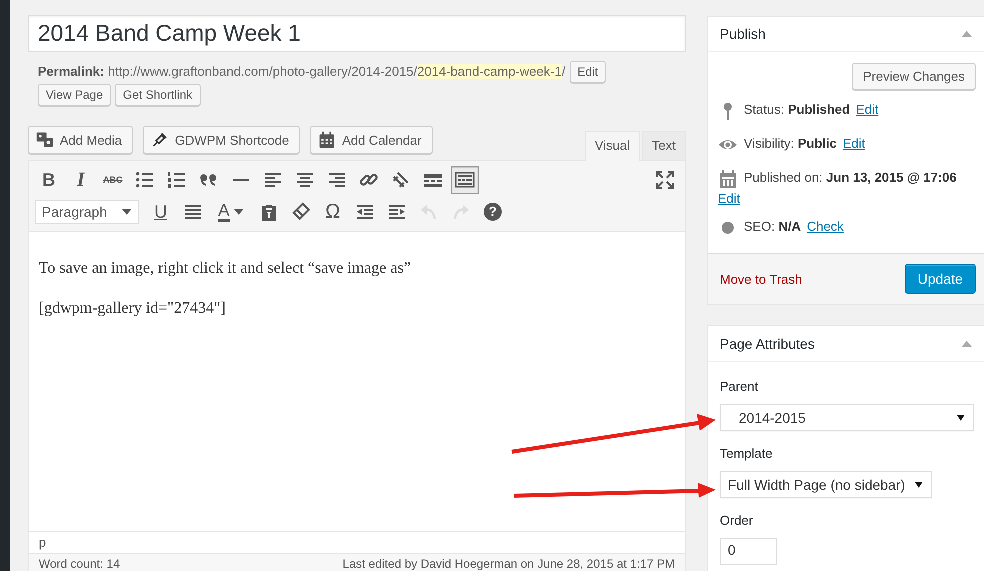  Describe the element at coordinates (429, 212) in the screenshot. I see `undo-icon` at that location.